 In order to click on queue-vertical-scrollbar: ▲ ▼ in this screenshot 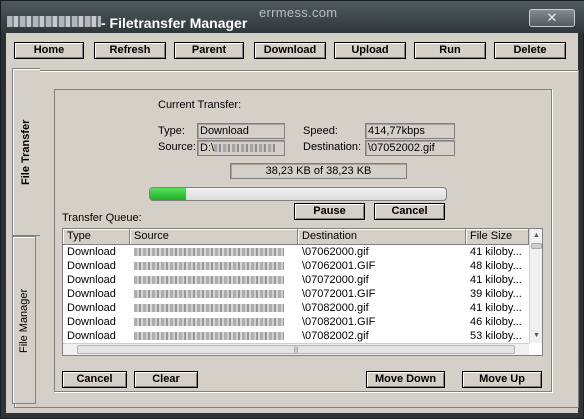, I will do `click(535, 286)`.